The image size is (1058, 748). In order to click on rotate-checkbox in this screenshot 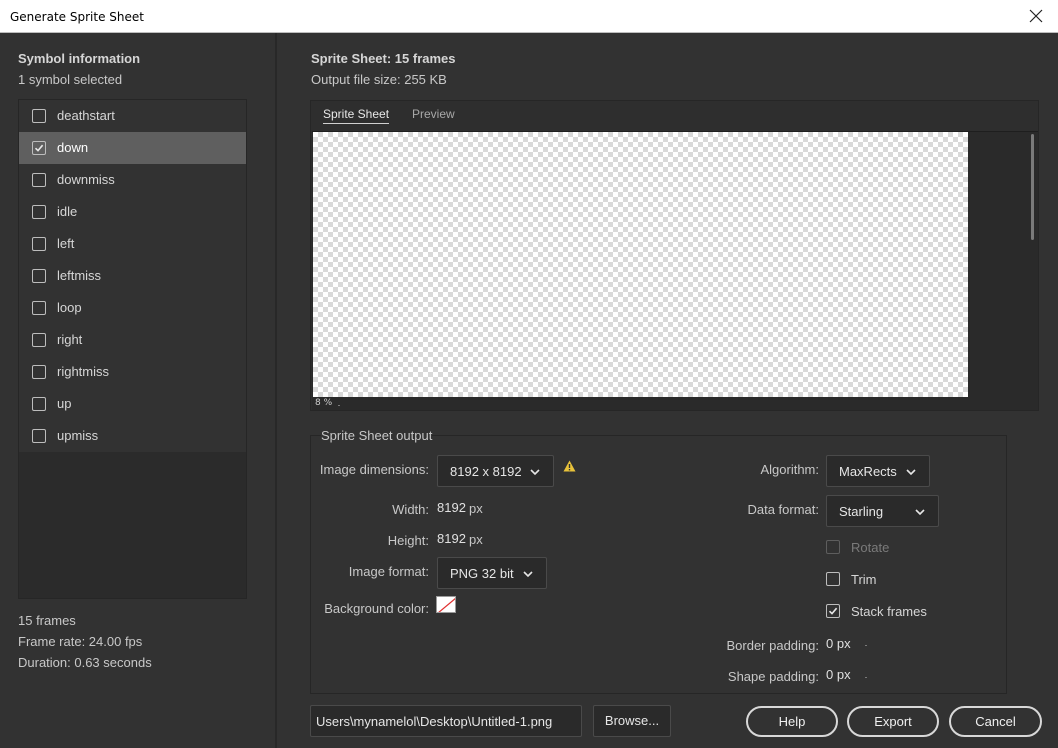, I will do `click(833, 547)`.